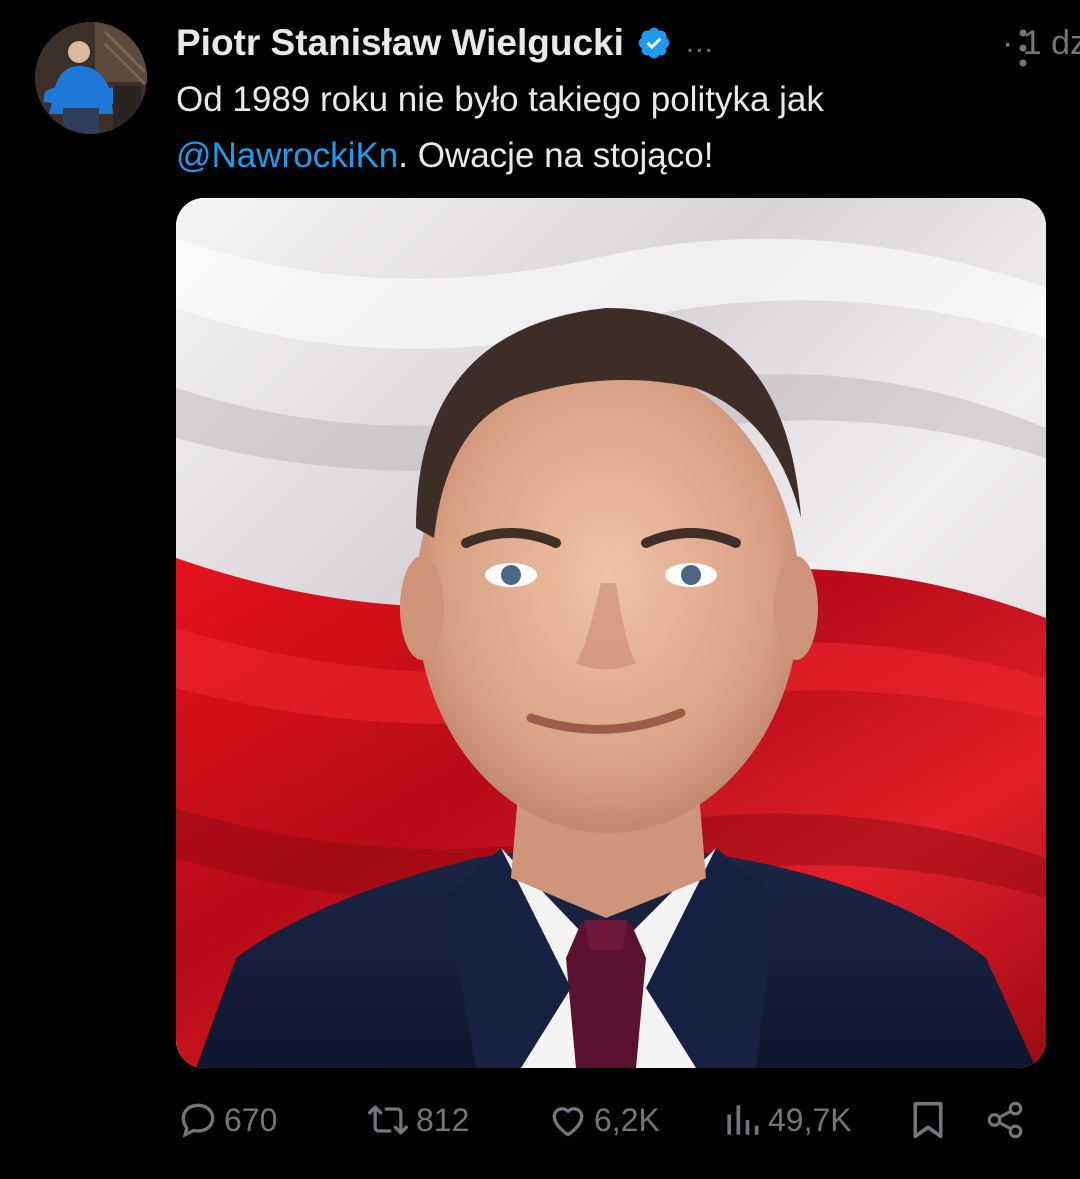 The height and width of the screenshot is (1179, 1080). What do you see at coordinates (556, 155) in the screenshot?
I see `tweet-text-end: . Owacje na stojąco!` at bounding box center [556, 155].